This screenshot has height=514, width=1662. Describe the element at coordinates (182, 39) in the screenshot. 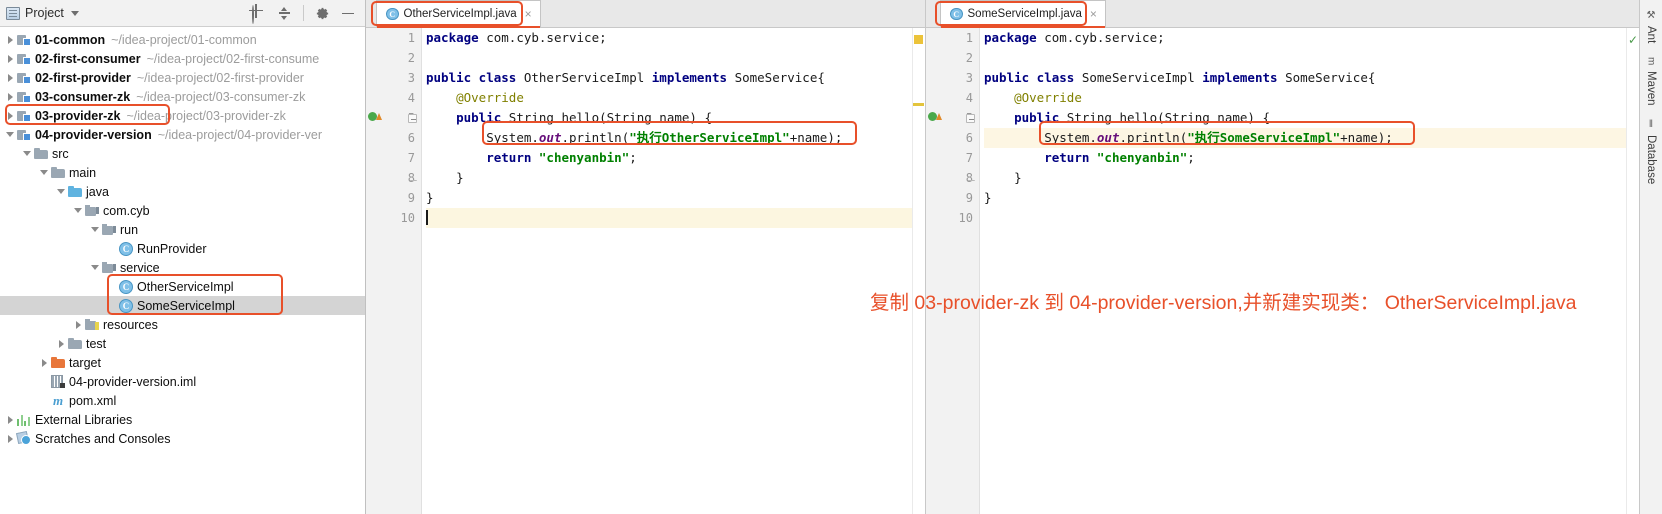

I see `tree-item-01-common: 01-common ~/idea-project/01-common` at that location.